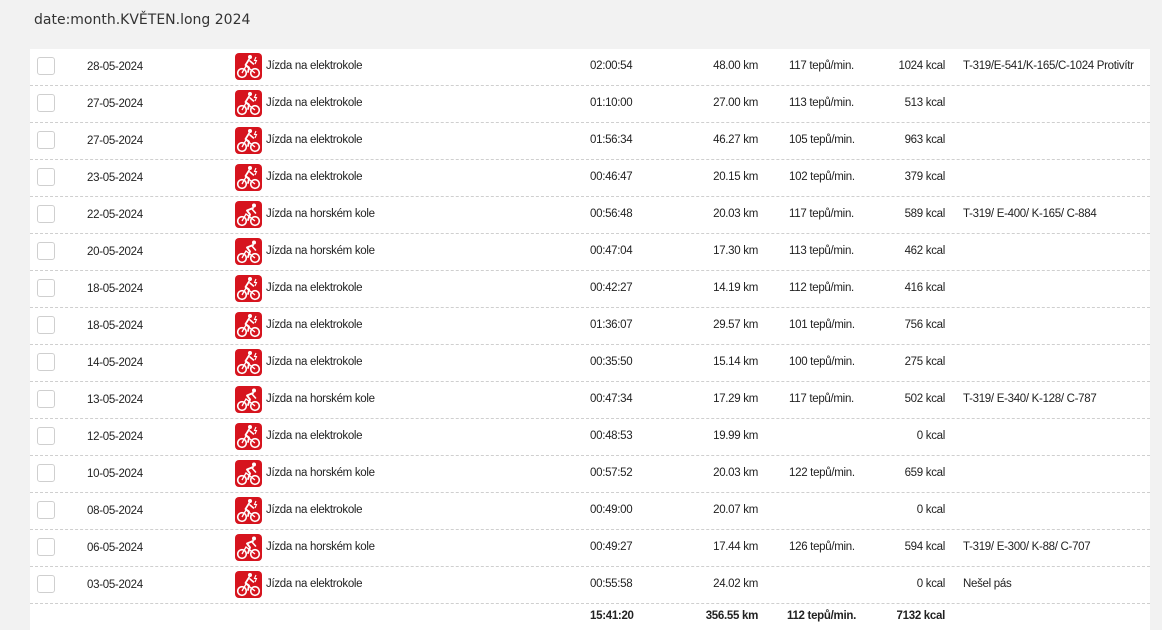 The width and height of the screenshot is (1162, 630). I want to click on activity-calories: 275 kcal, so click(925, 362).